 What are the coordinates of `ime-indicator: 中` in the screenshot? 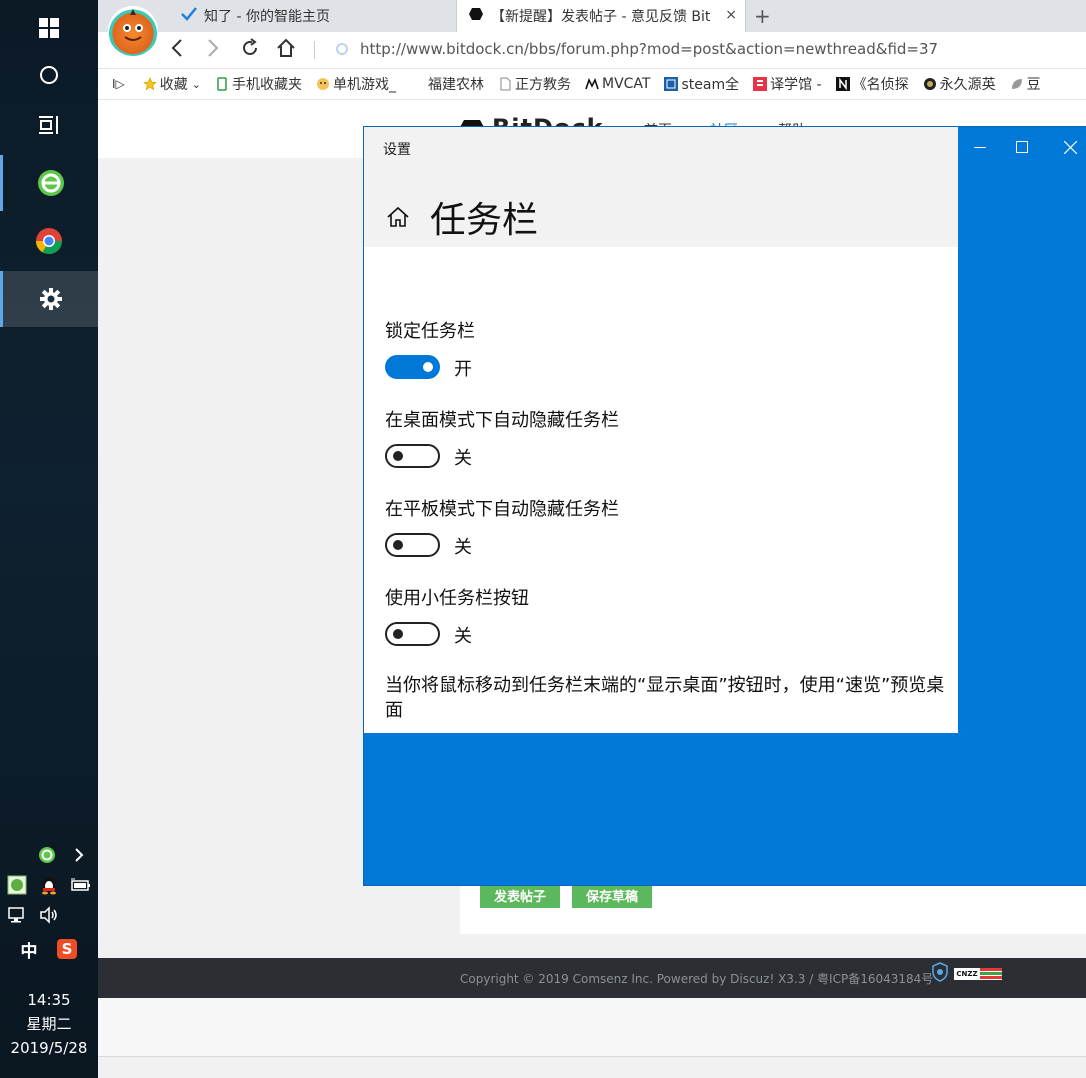 It's located at (29, 950).